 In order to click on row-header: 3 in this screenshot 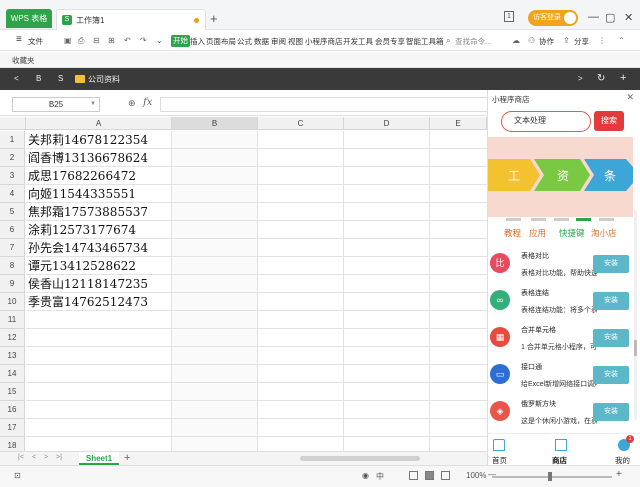, I will do `click(12, 176)`.